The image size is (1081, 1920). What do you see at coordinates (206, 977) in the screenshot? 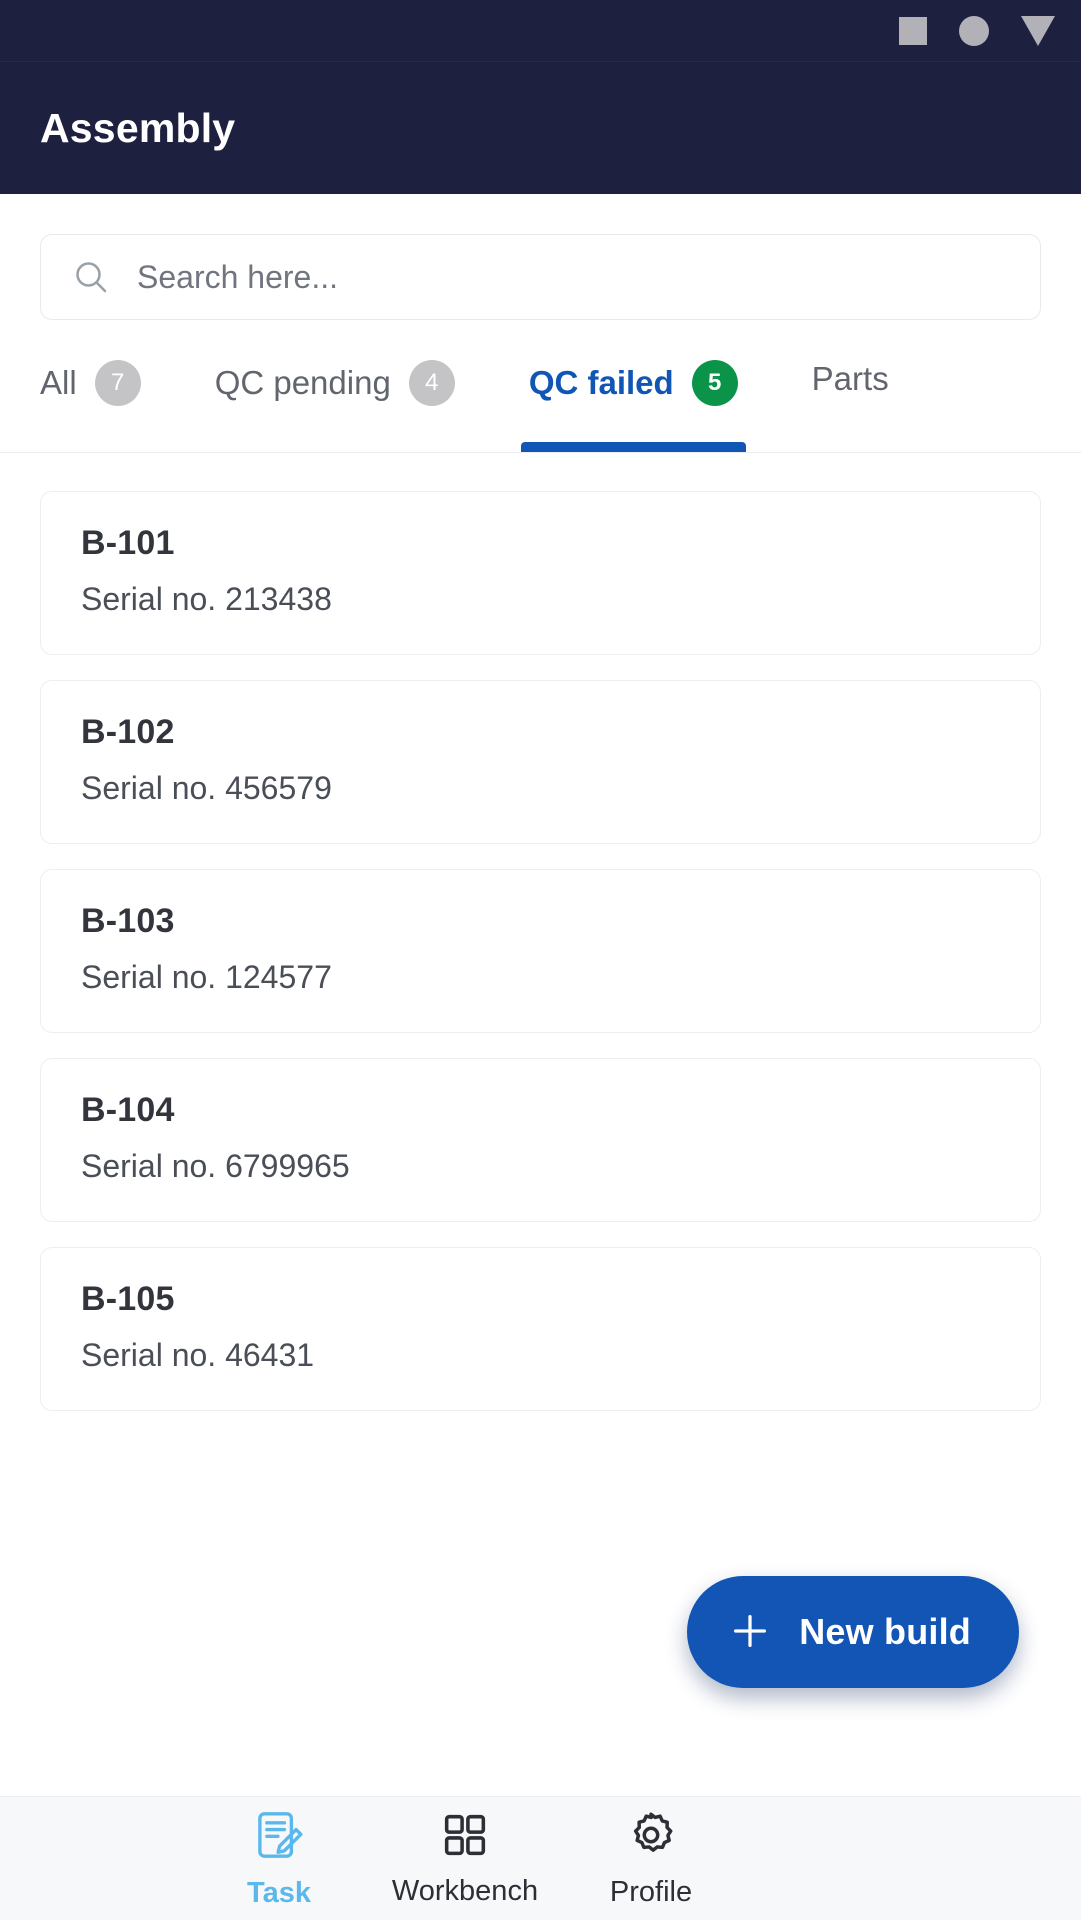
I see `list-item-serial: Serial no. 124577` at bounding box center [206, 977].